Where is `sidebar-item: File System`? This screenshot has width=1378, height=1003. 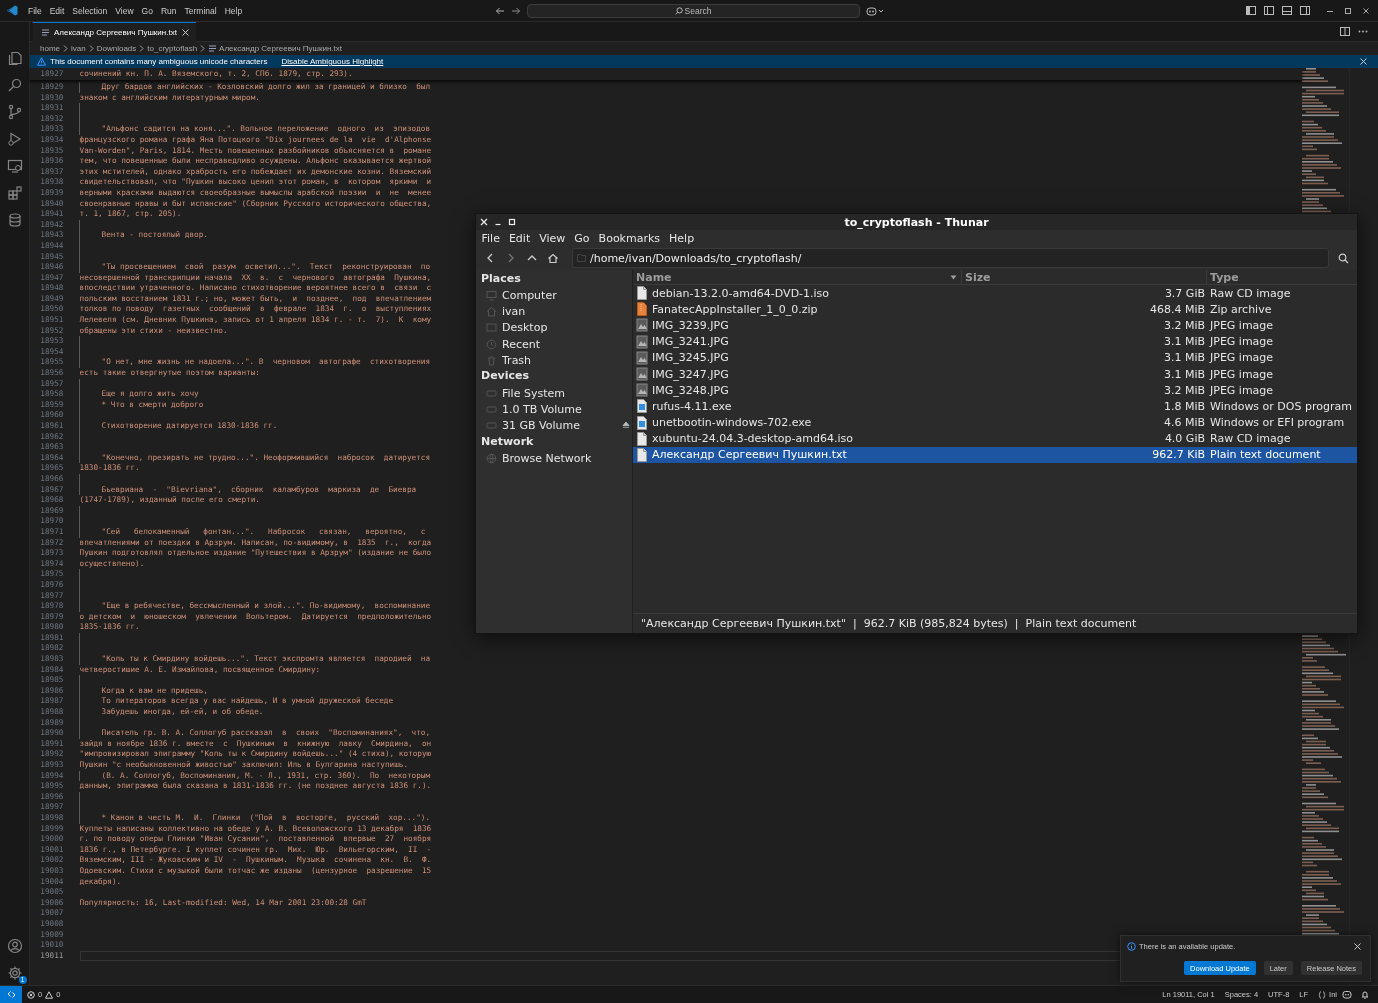 sidebar-item: File System is located at coordinates (554, 393).